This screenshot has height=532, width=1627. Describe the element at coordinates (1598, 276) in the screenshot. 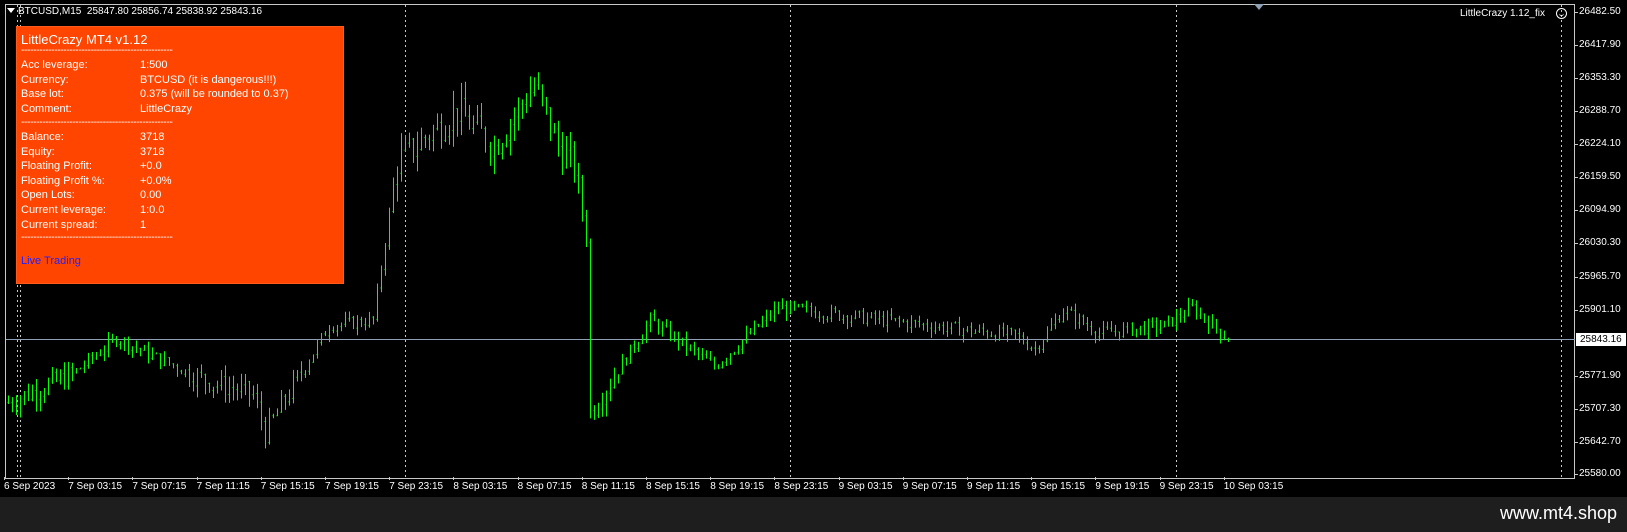

I see `price-tick-label: 25965.70` at that location.